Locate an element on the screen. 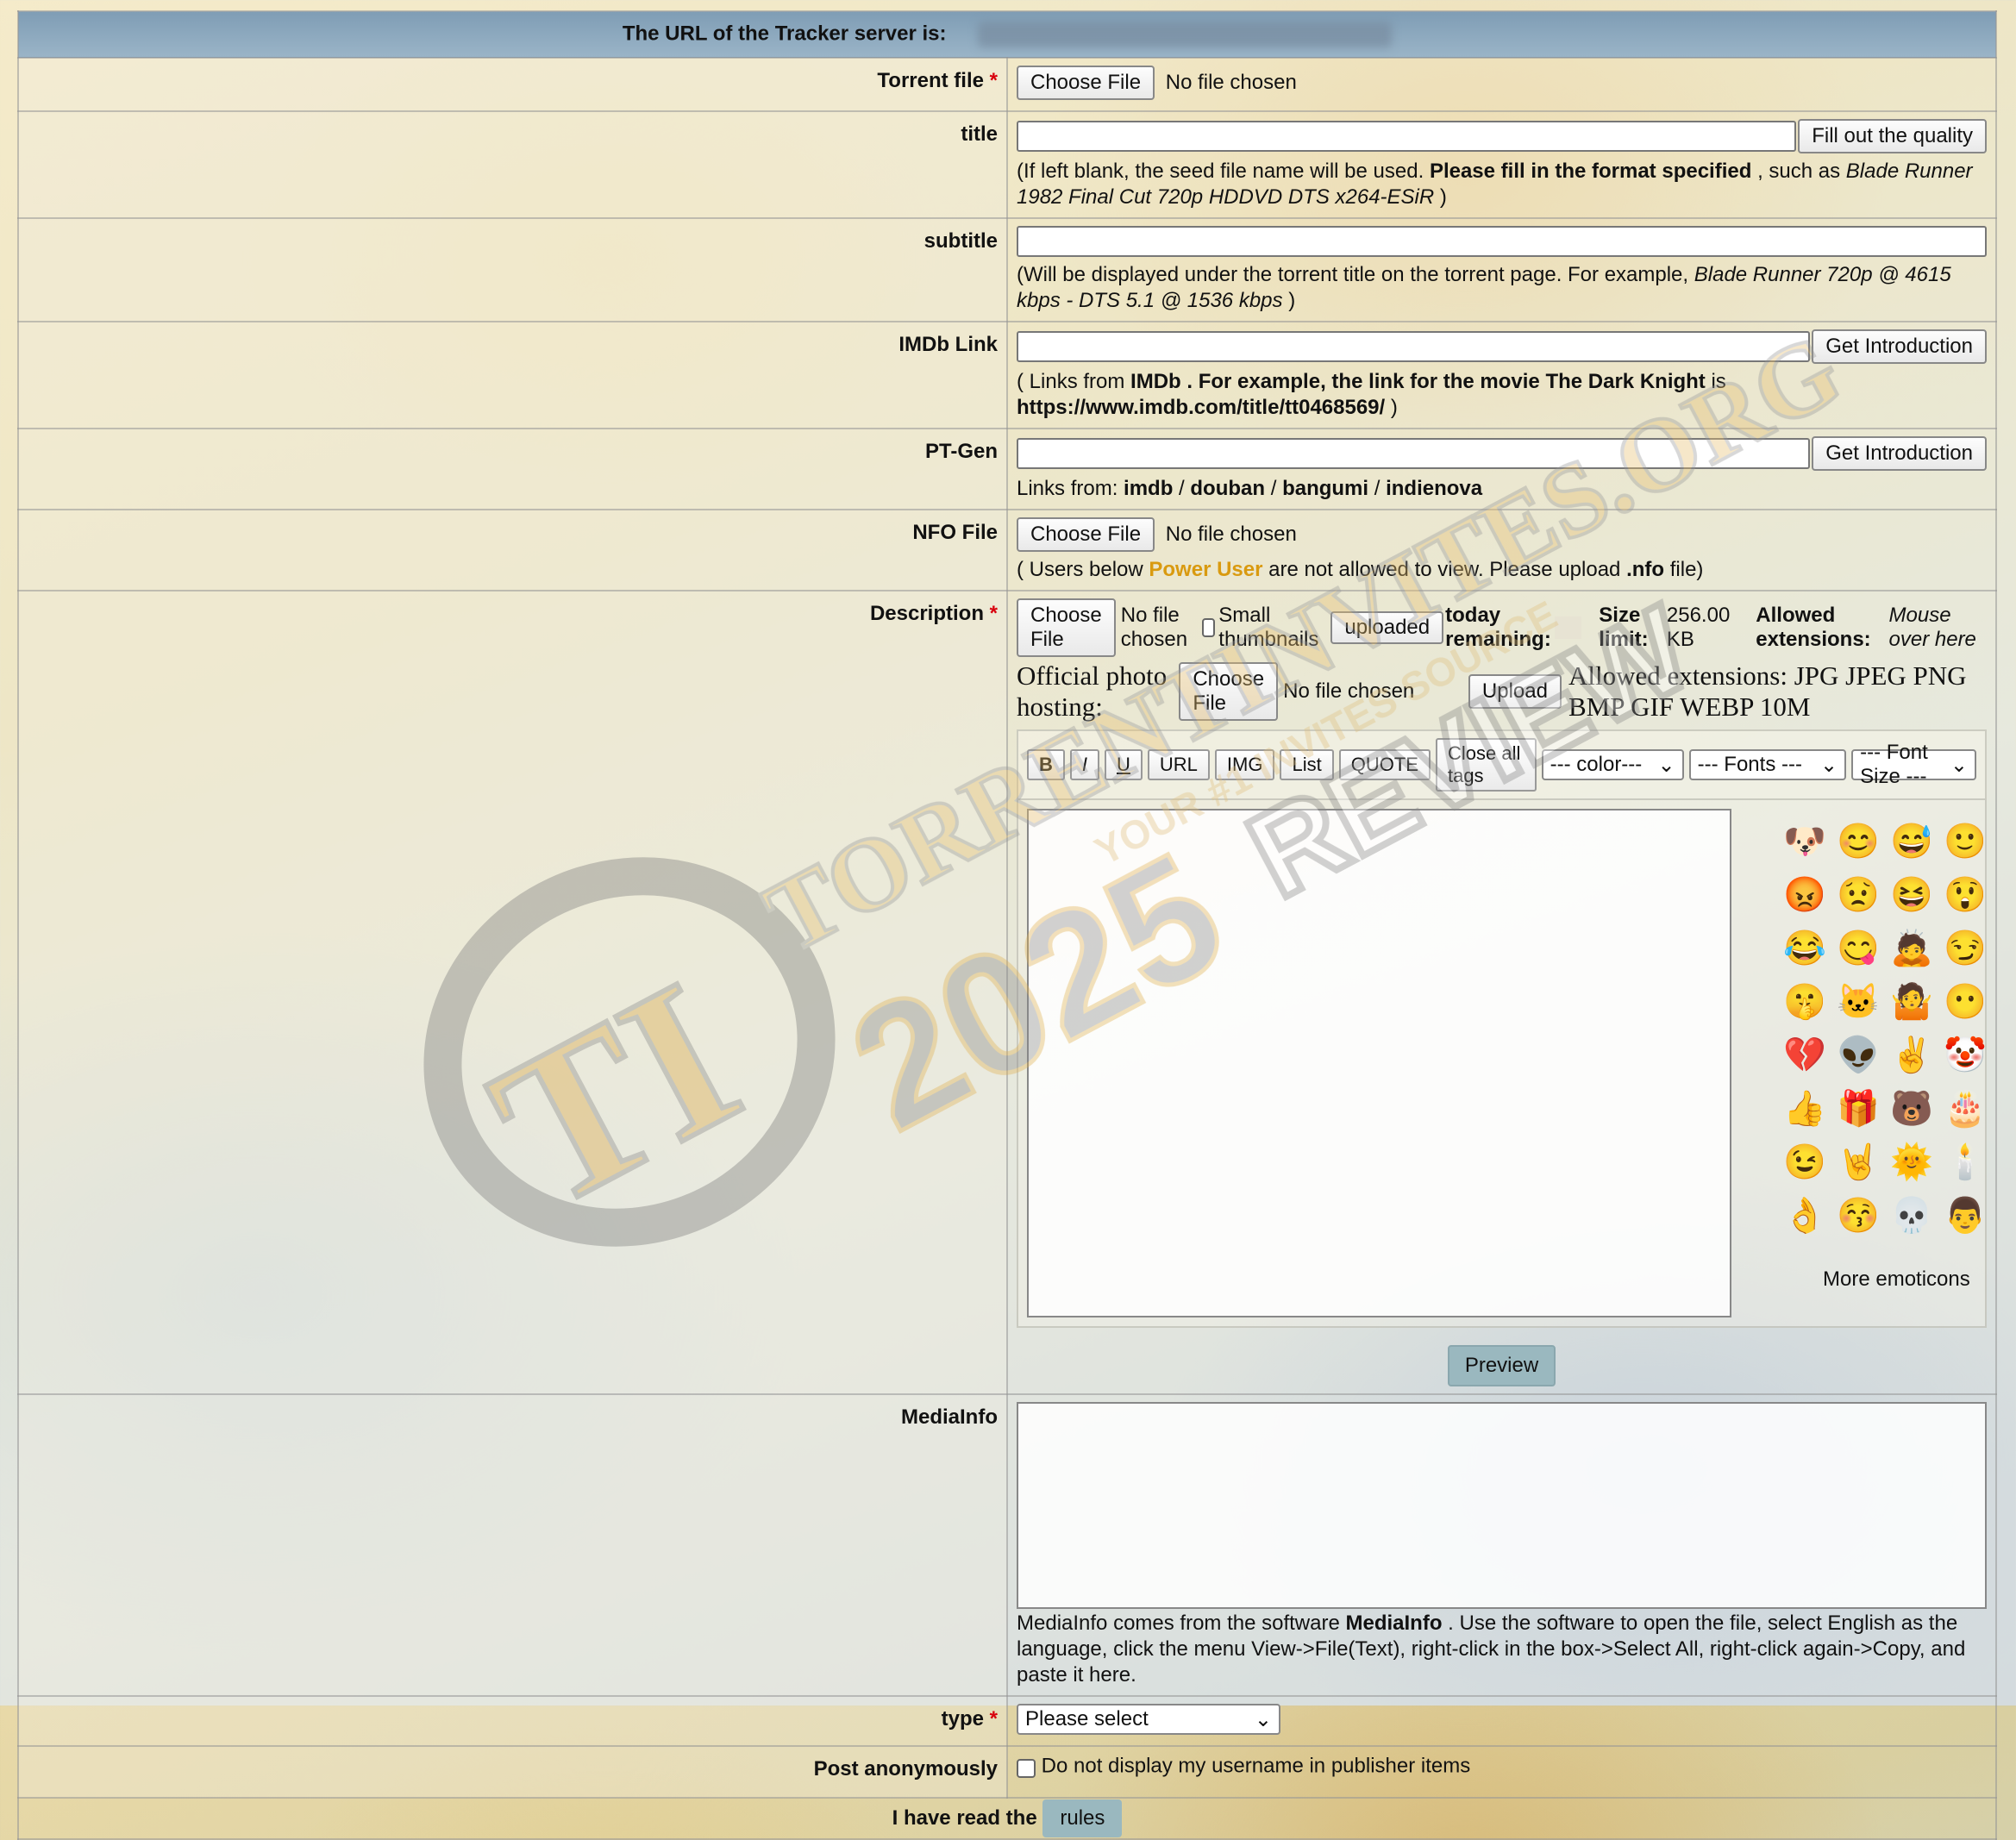 The image size is (2016, 1840). imdb-get-introduction-button: Get Introduction is located at coordinates (1900, 346).